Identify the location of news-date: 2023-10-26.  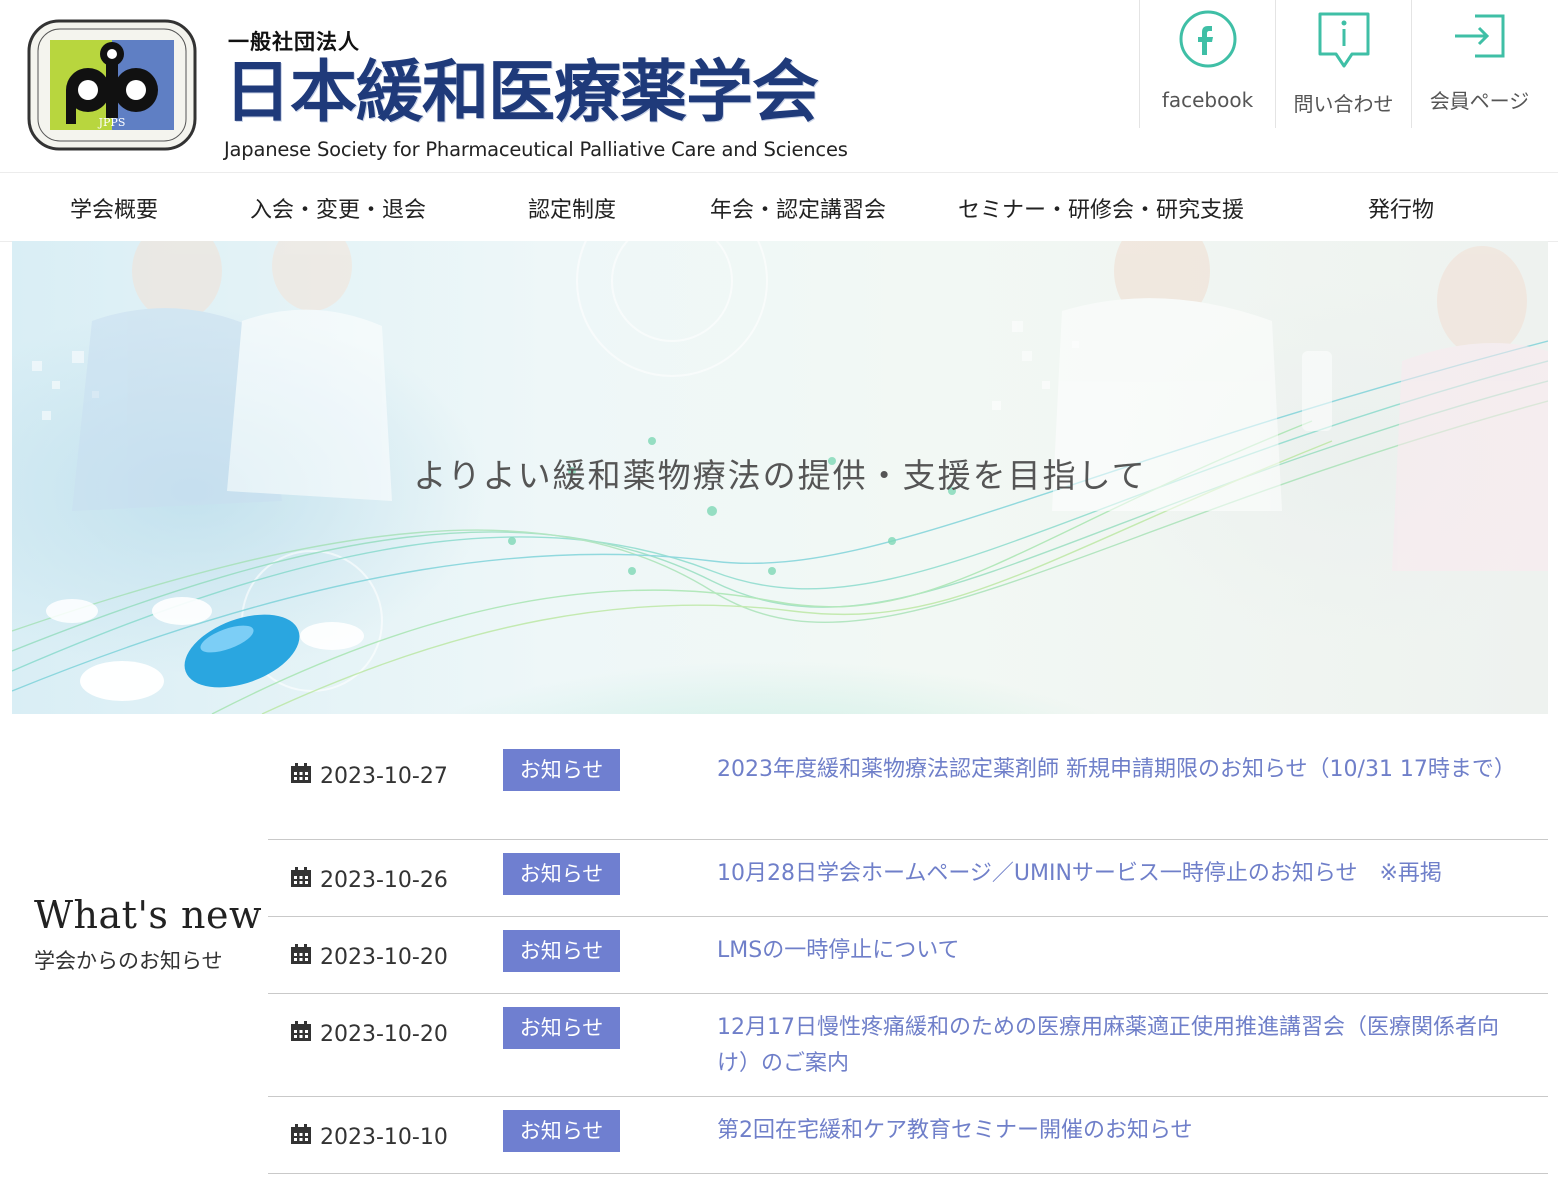
(369, 880).